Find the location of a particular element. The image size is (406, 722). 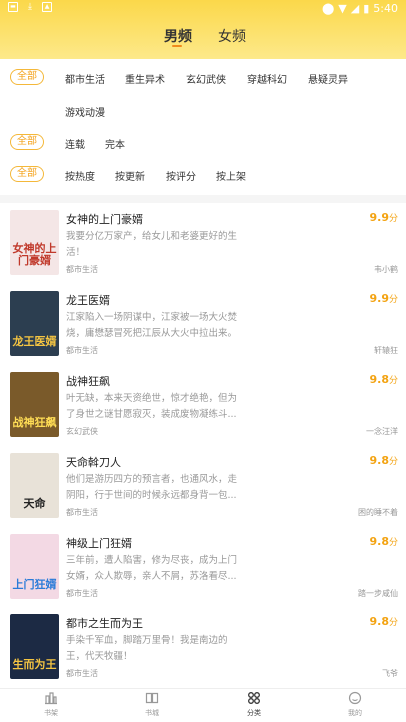

clock: 5:40 is located at coordinates (385, 8).